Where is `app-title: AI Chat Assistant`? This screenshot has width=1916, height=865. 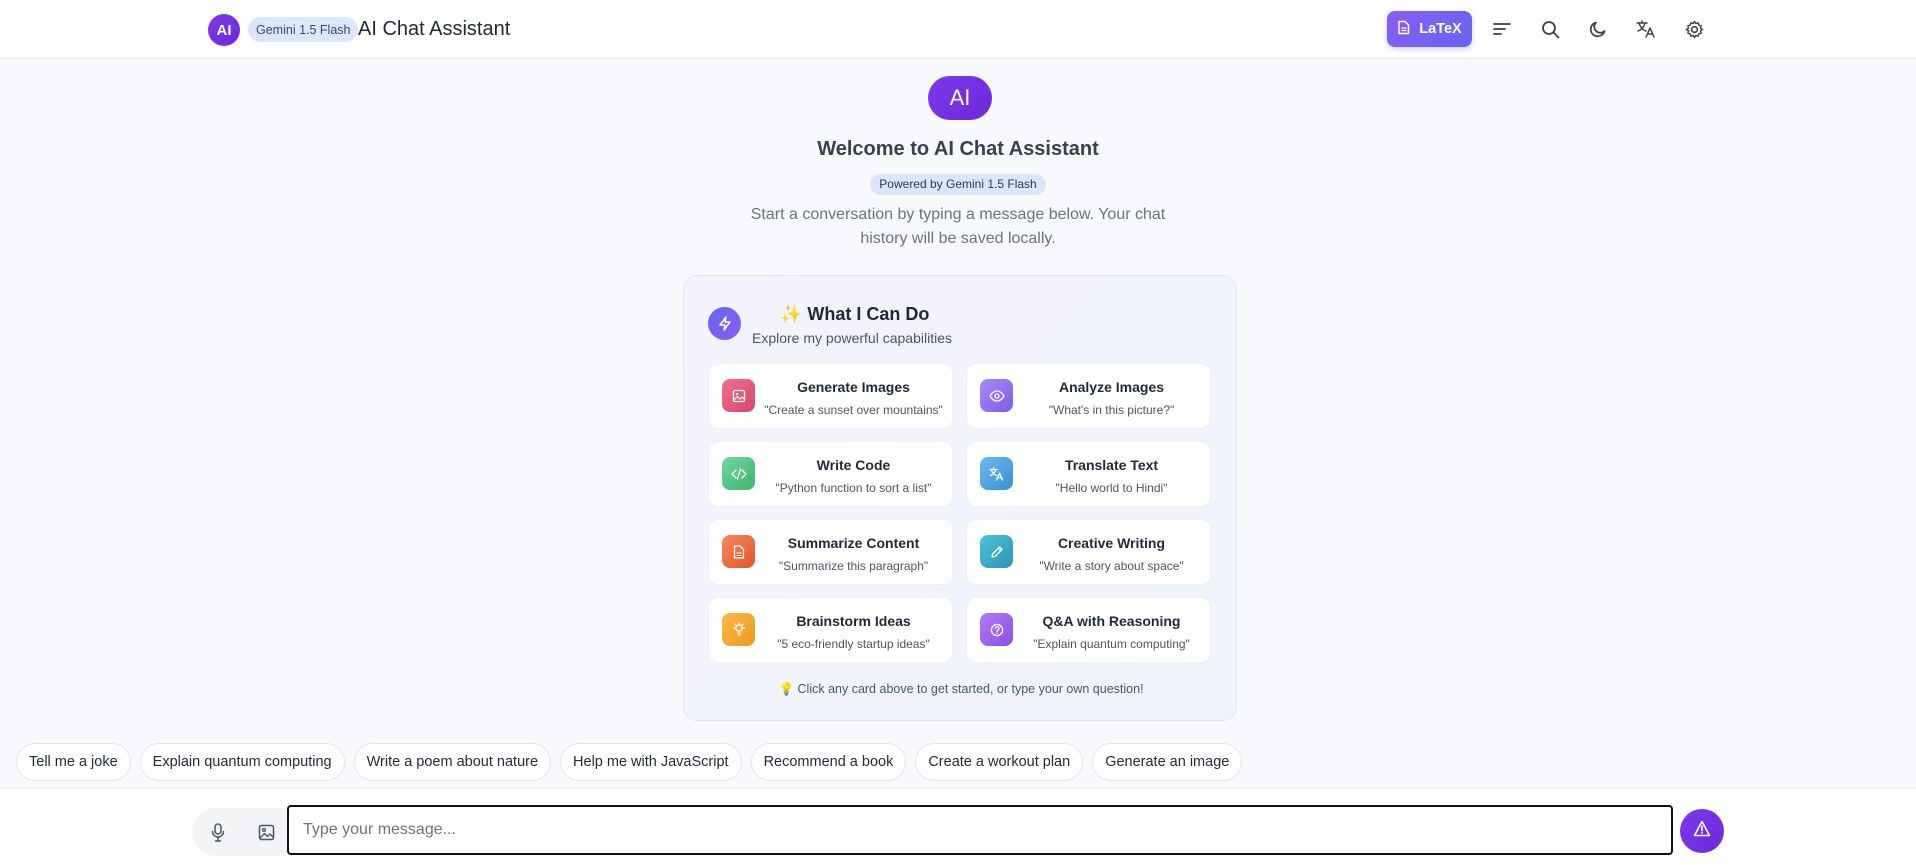
app-title: AI Chat Assistant is located at coordinates (434, 29).